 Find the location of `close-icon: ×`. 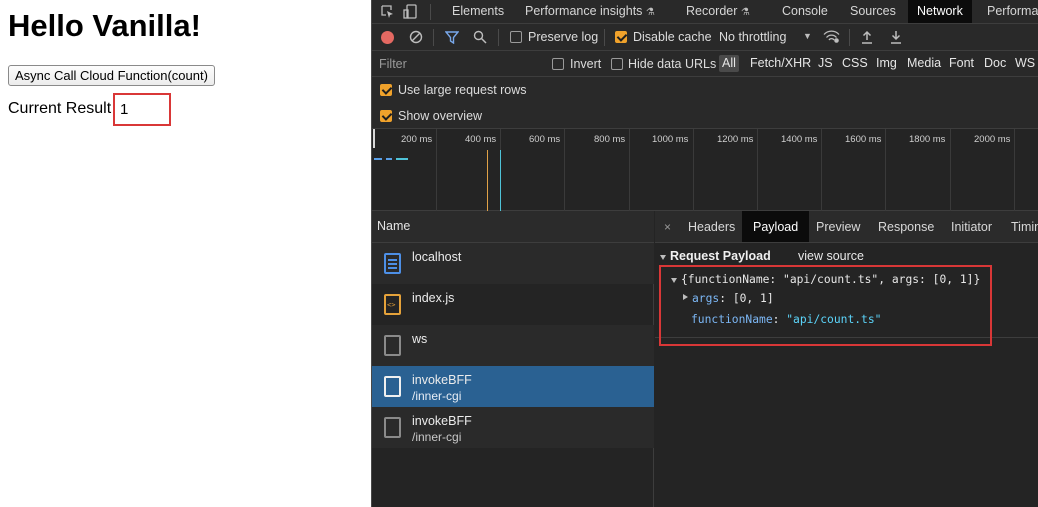

close-icon: × is located at coordinates (667, 227).